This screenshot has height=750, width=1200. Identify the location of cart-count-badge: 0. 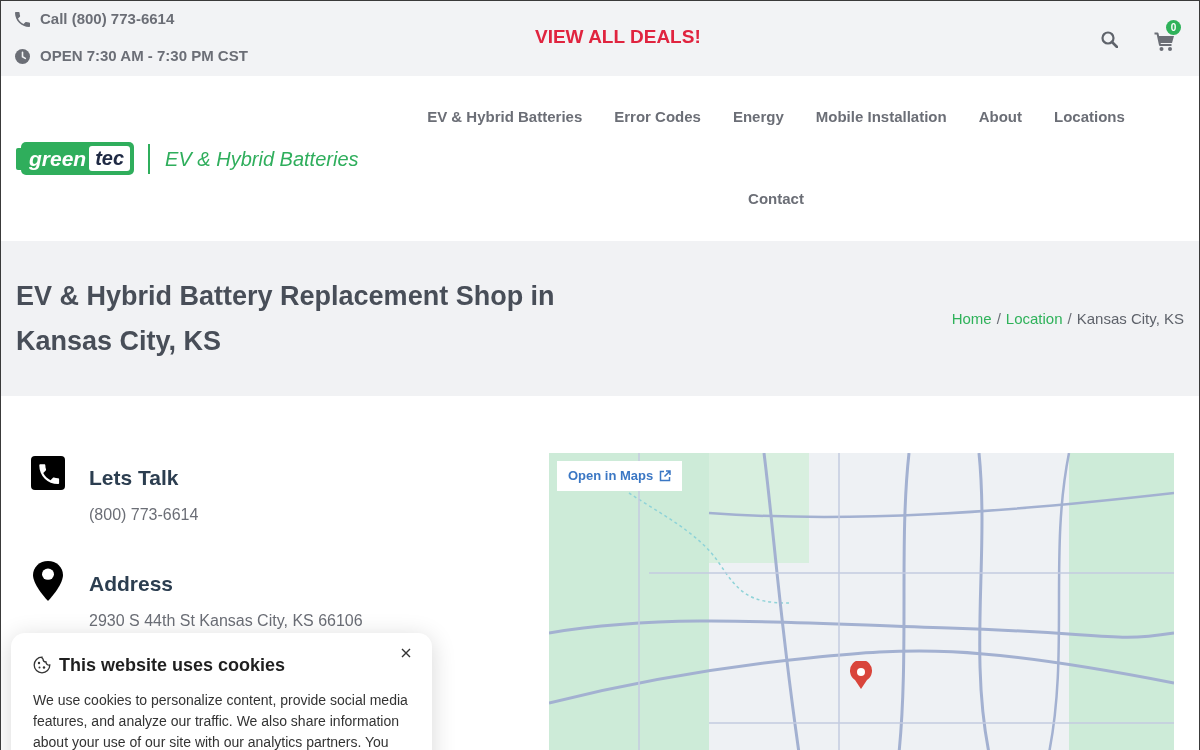
(1173, 27).